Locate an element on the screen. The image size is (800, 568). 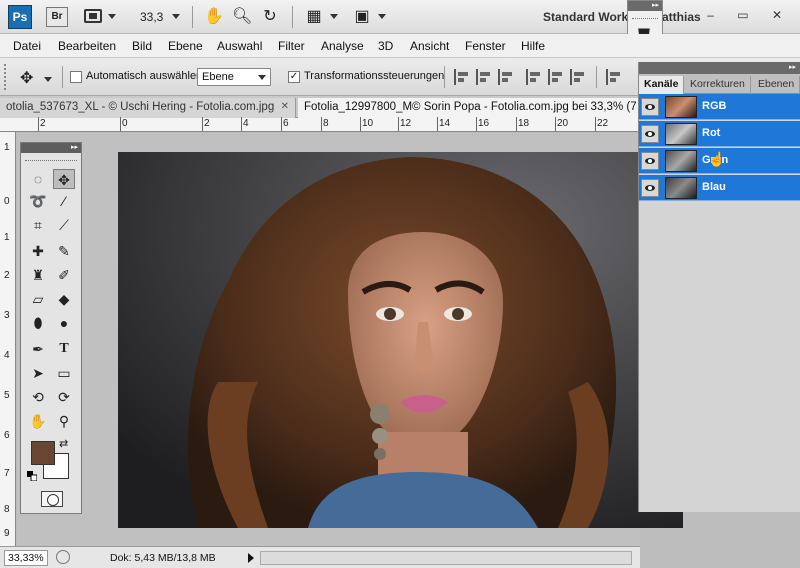
move-tool-icon: ✥ is located at coordinates (64, 179).